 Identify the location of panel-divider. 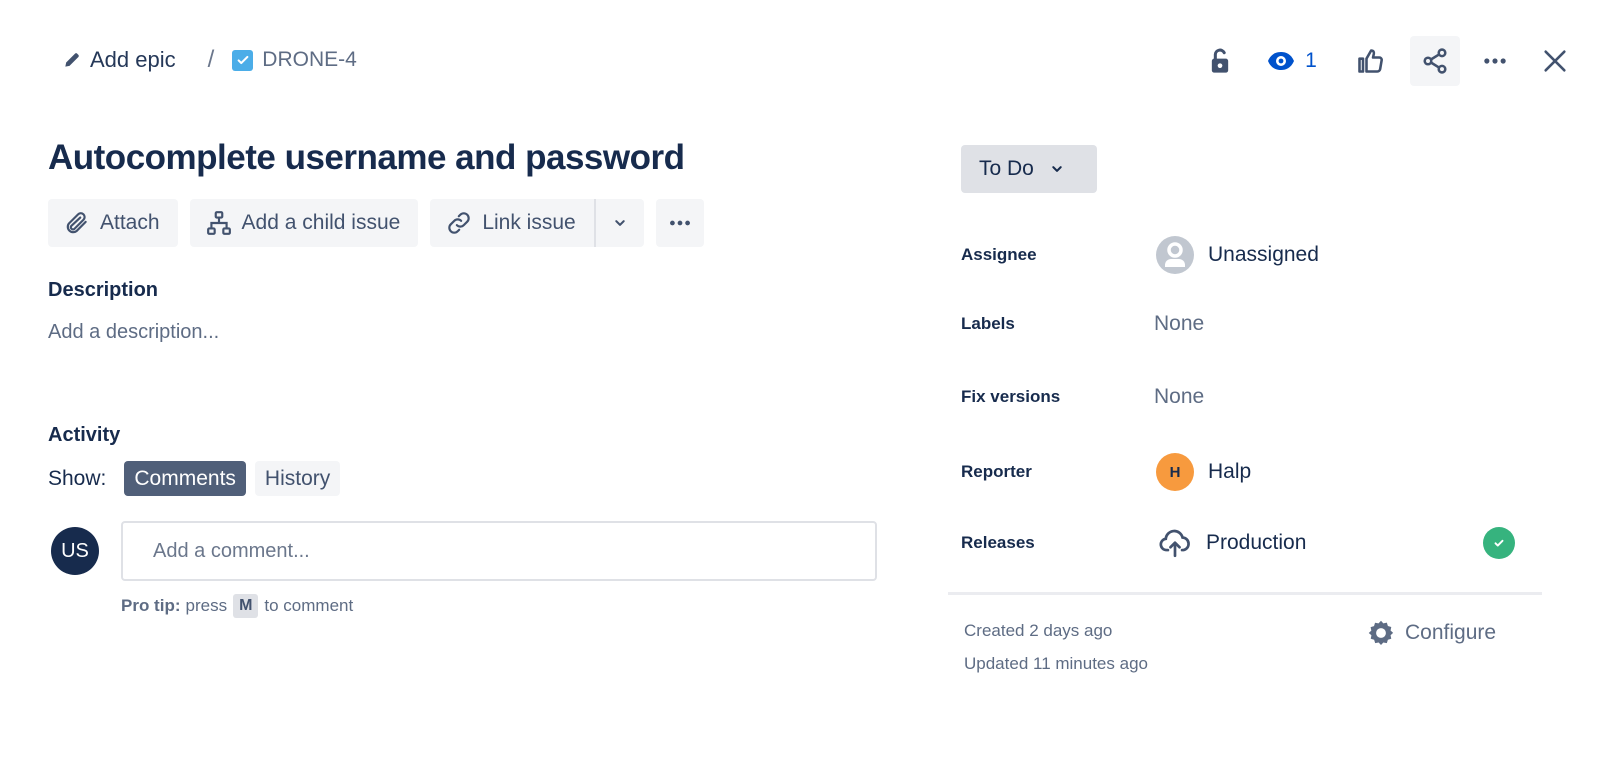
(1245, 593).